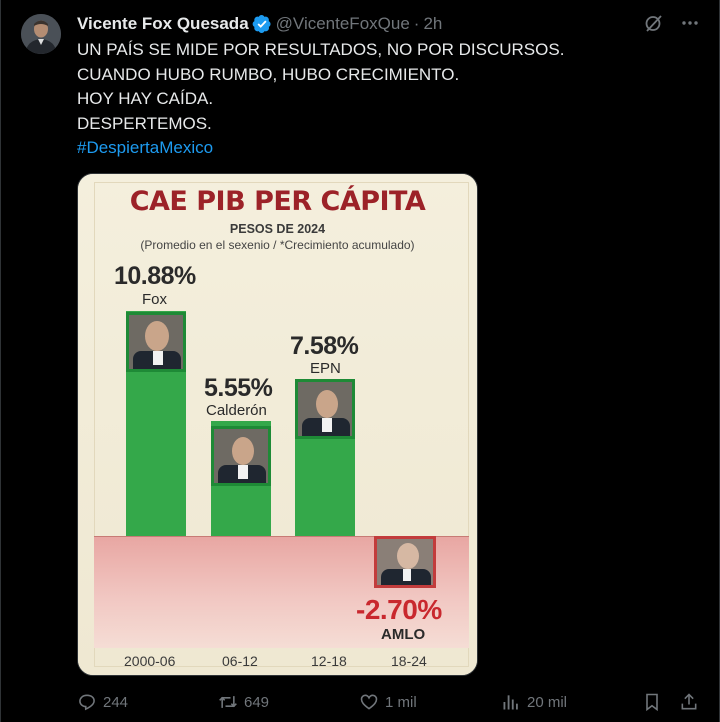  Describe the element at coordinates (325, 368) in the screenshot. I see `name-label-epn: EPN` at that location.